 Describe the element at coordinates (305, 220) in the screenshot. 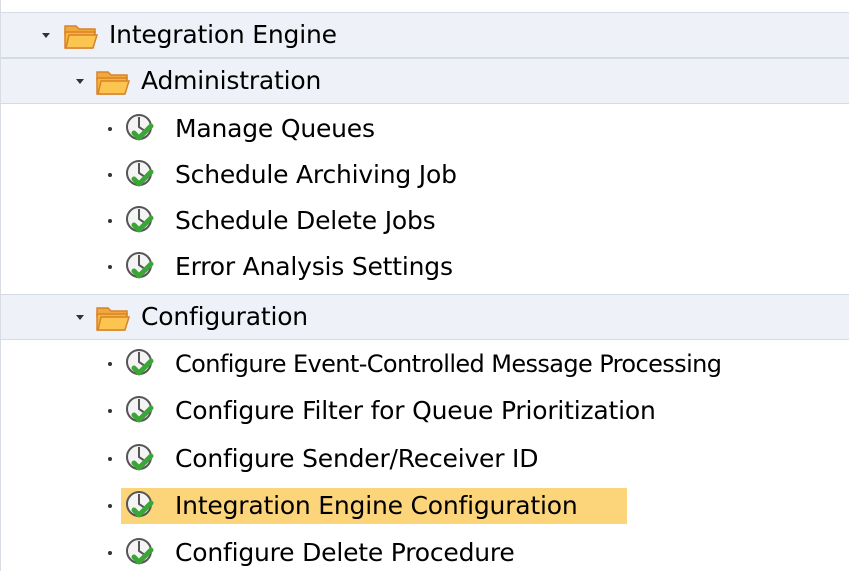

I see `tree-item-label: Schedule Delete Jobs` at that location.